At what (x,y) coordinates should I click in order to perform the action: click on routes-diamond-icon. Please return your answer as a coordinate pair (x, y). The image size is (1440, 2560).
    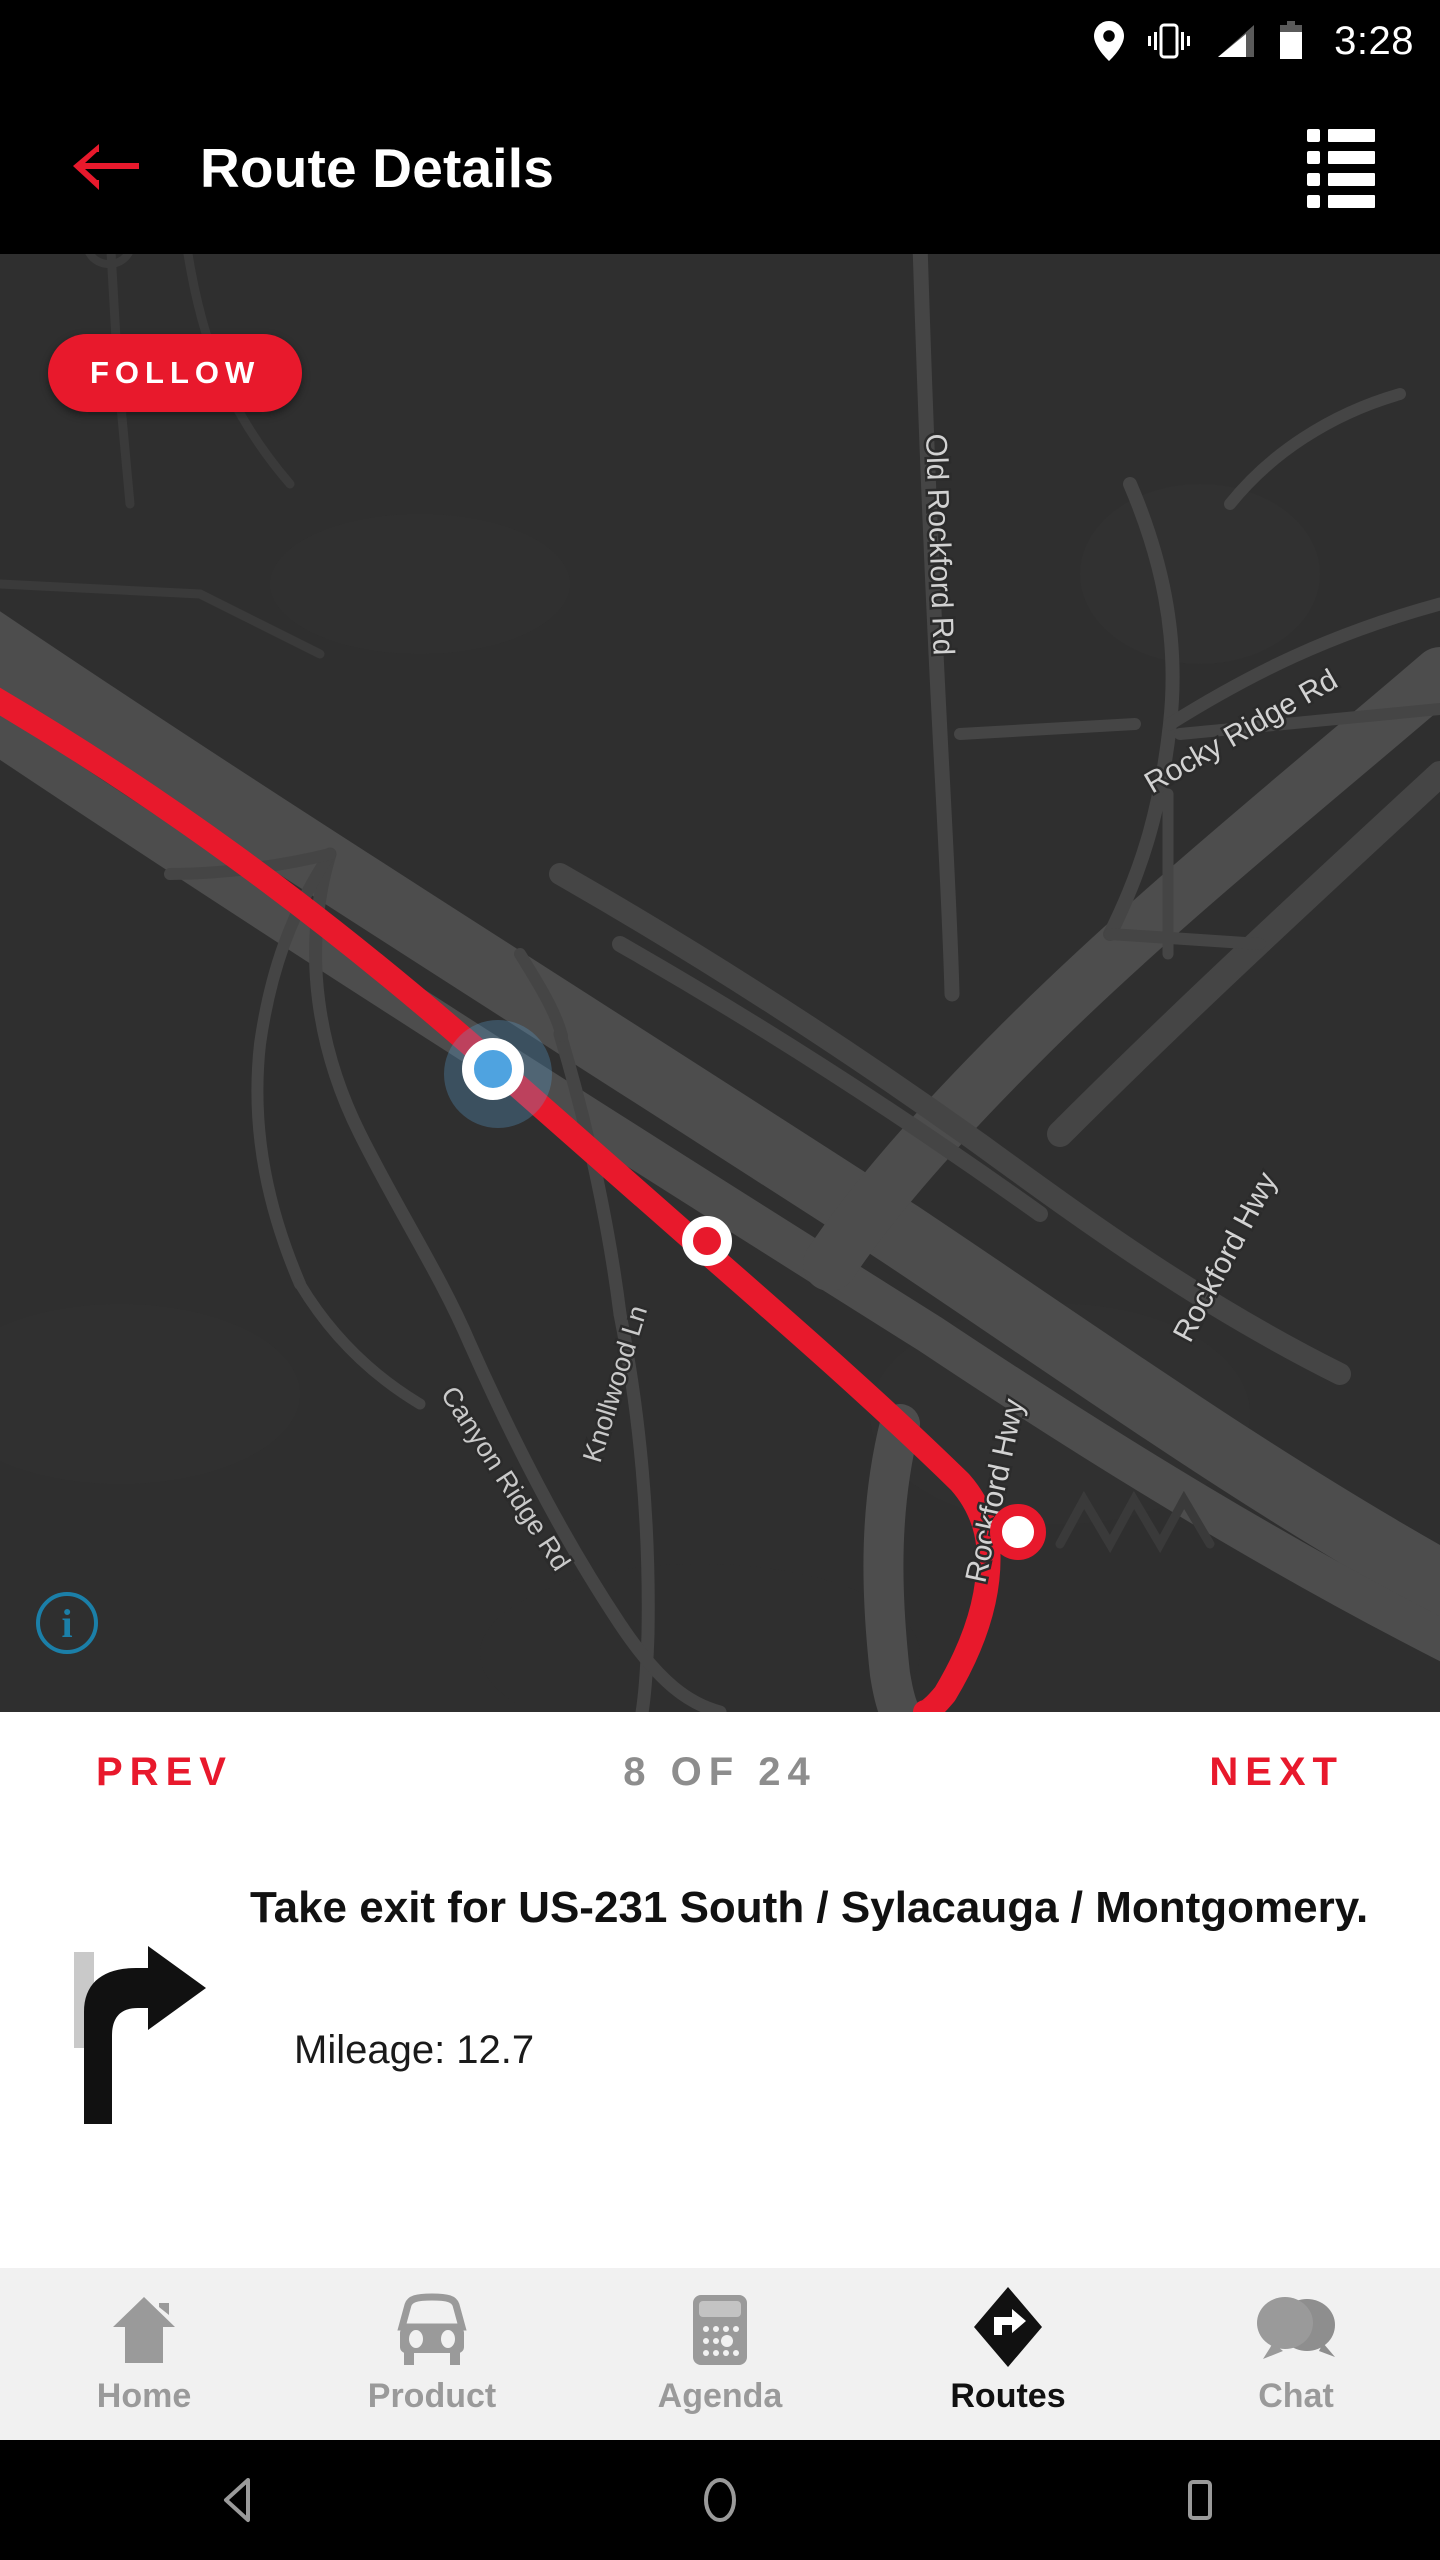
    Looking at the image, I should click on (1008, 2326).